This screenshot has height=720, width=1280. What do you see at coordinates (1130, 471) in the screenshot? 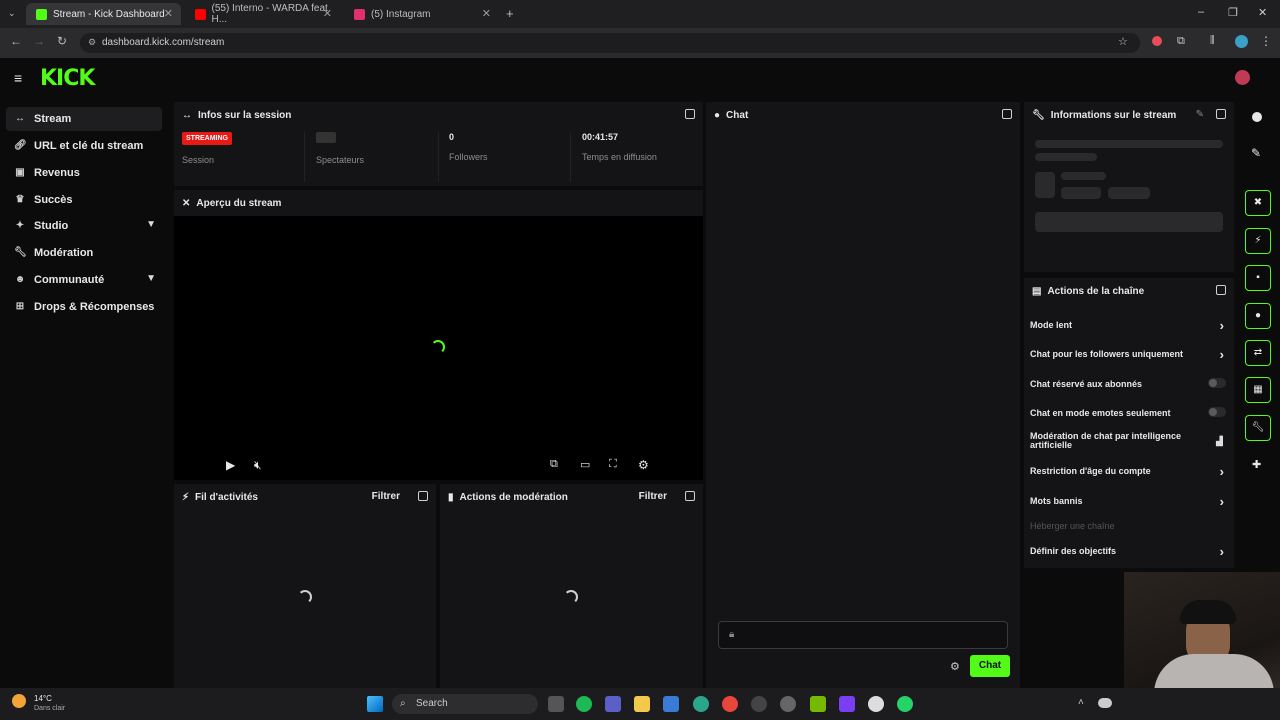
I see `age-restriction-item: Restriction d'âge du compte ›` at bounding box center [1130, 471].